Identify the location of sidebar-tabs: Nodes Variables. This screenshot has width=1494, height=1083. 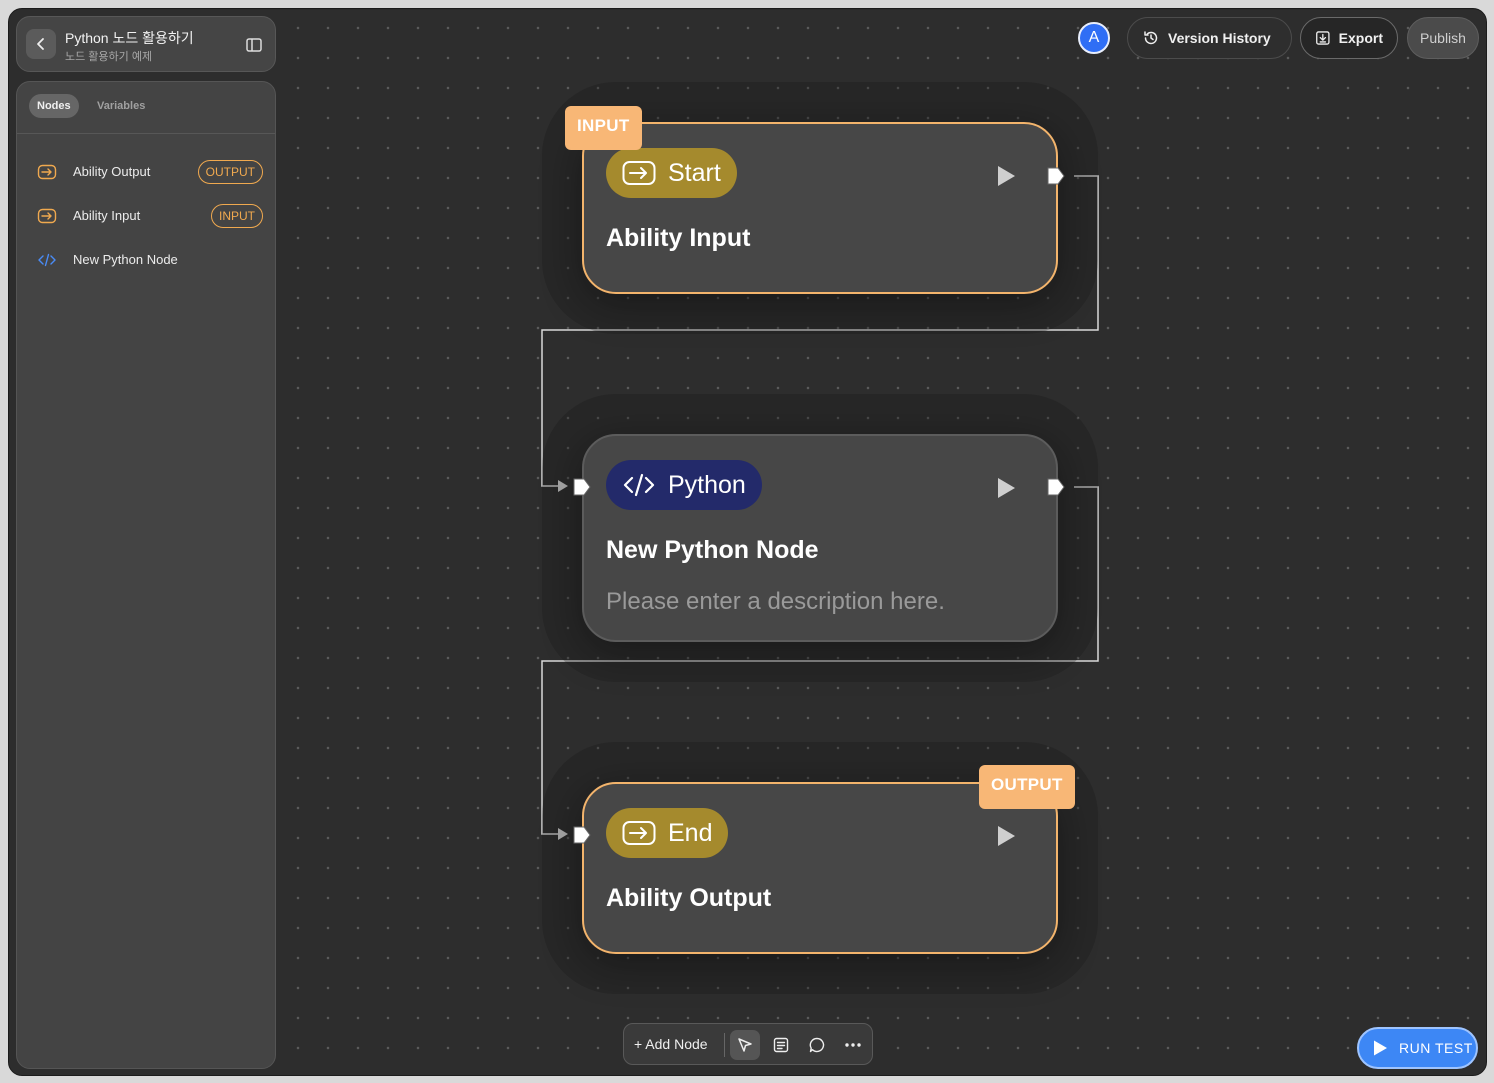
(146, 108).